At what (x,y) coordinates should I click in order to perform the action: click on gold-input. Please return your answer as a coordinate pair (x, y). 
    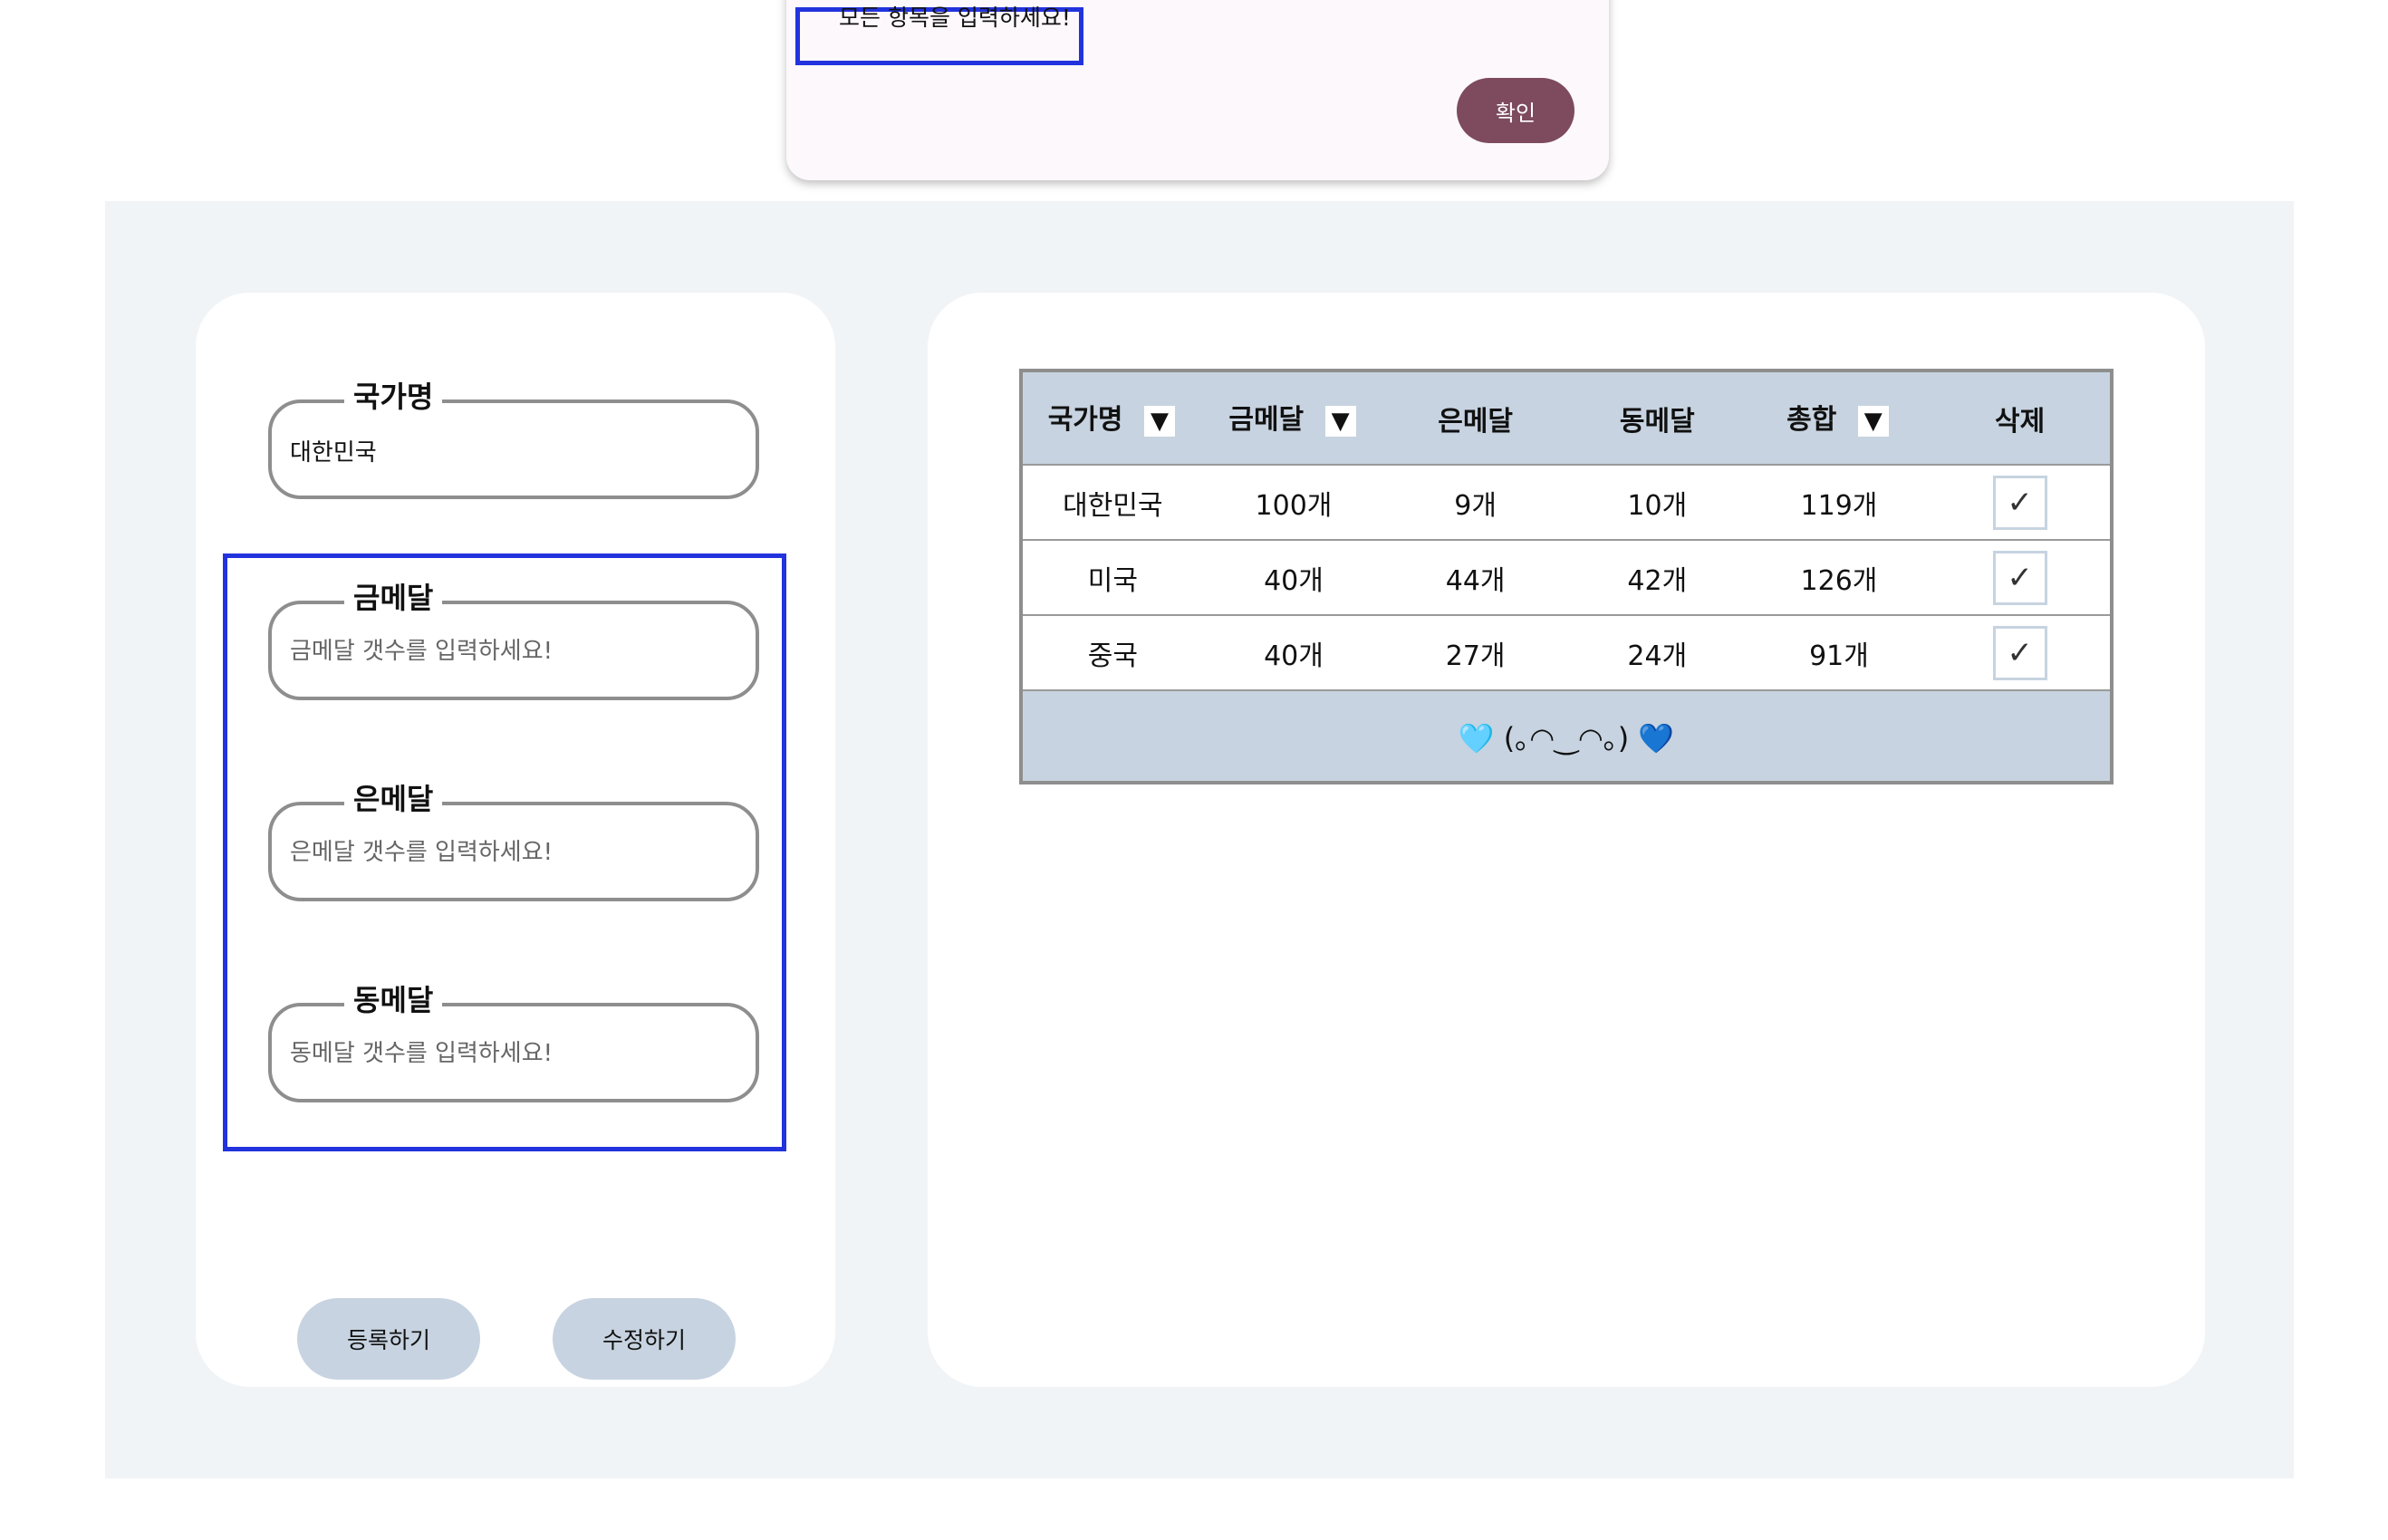
    Looking at the image, I should click on (512, 651).